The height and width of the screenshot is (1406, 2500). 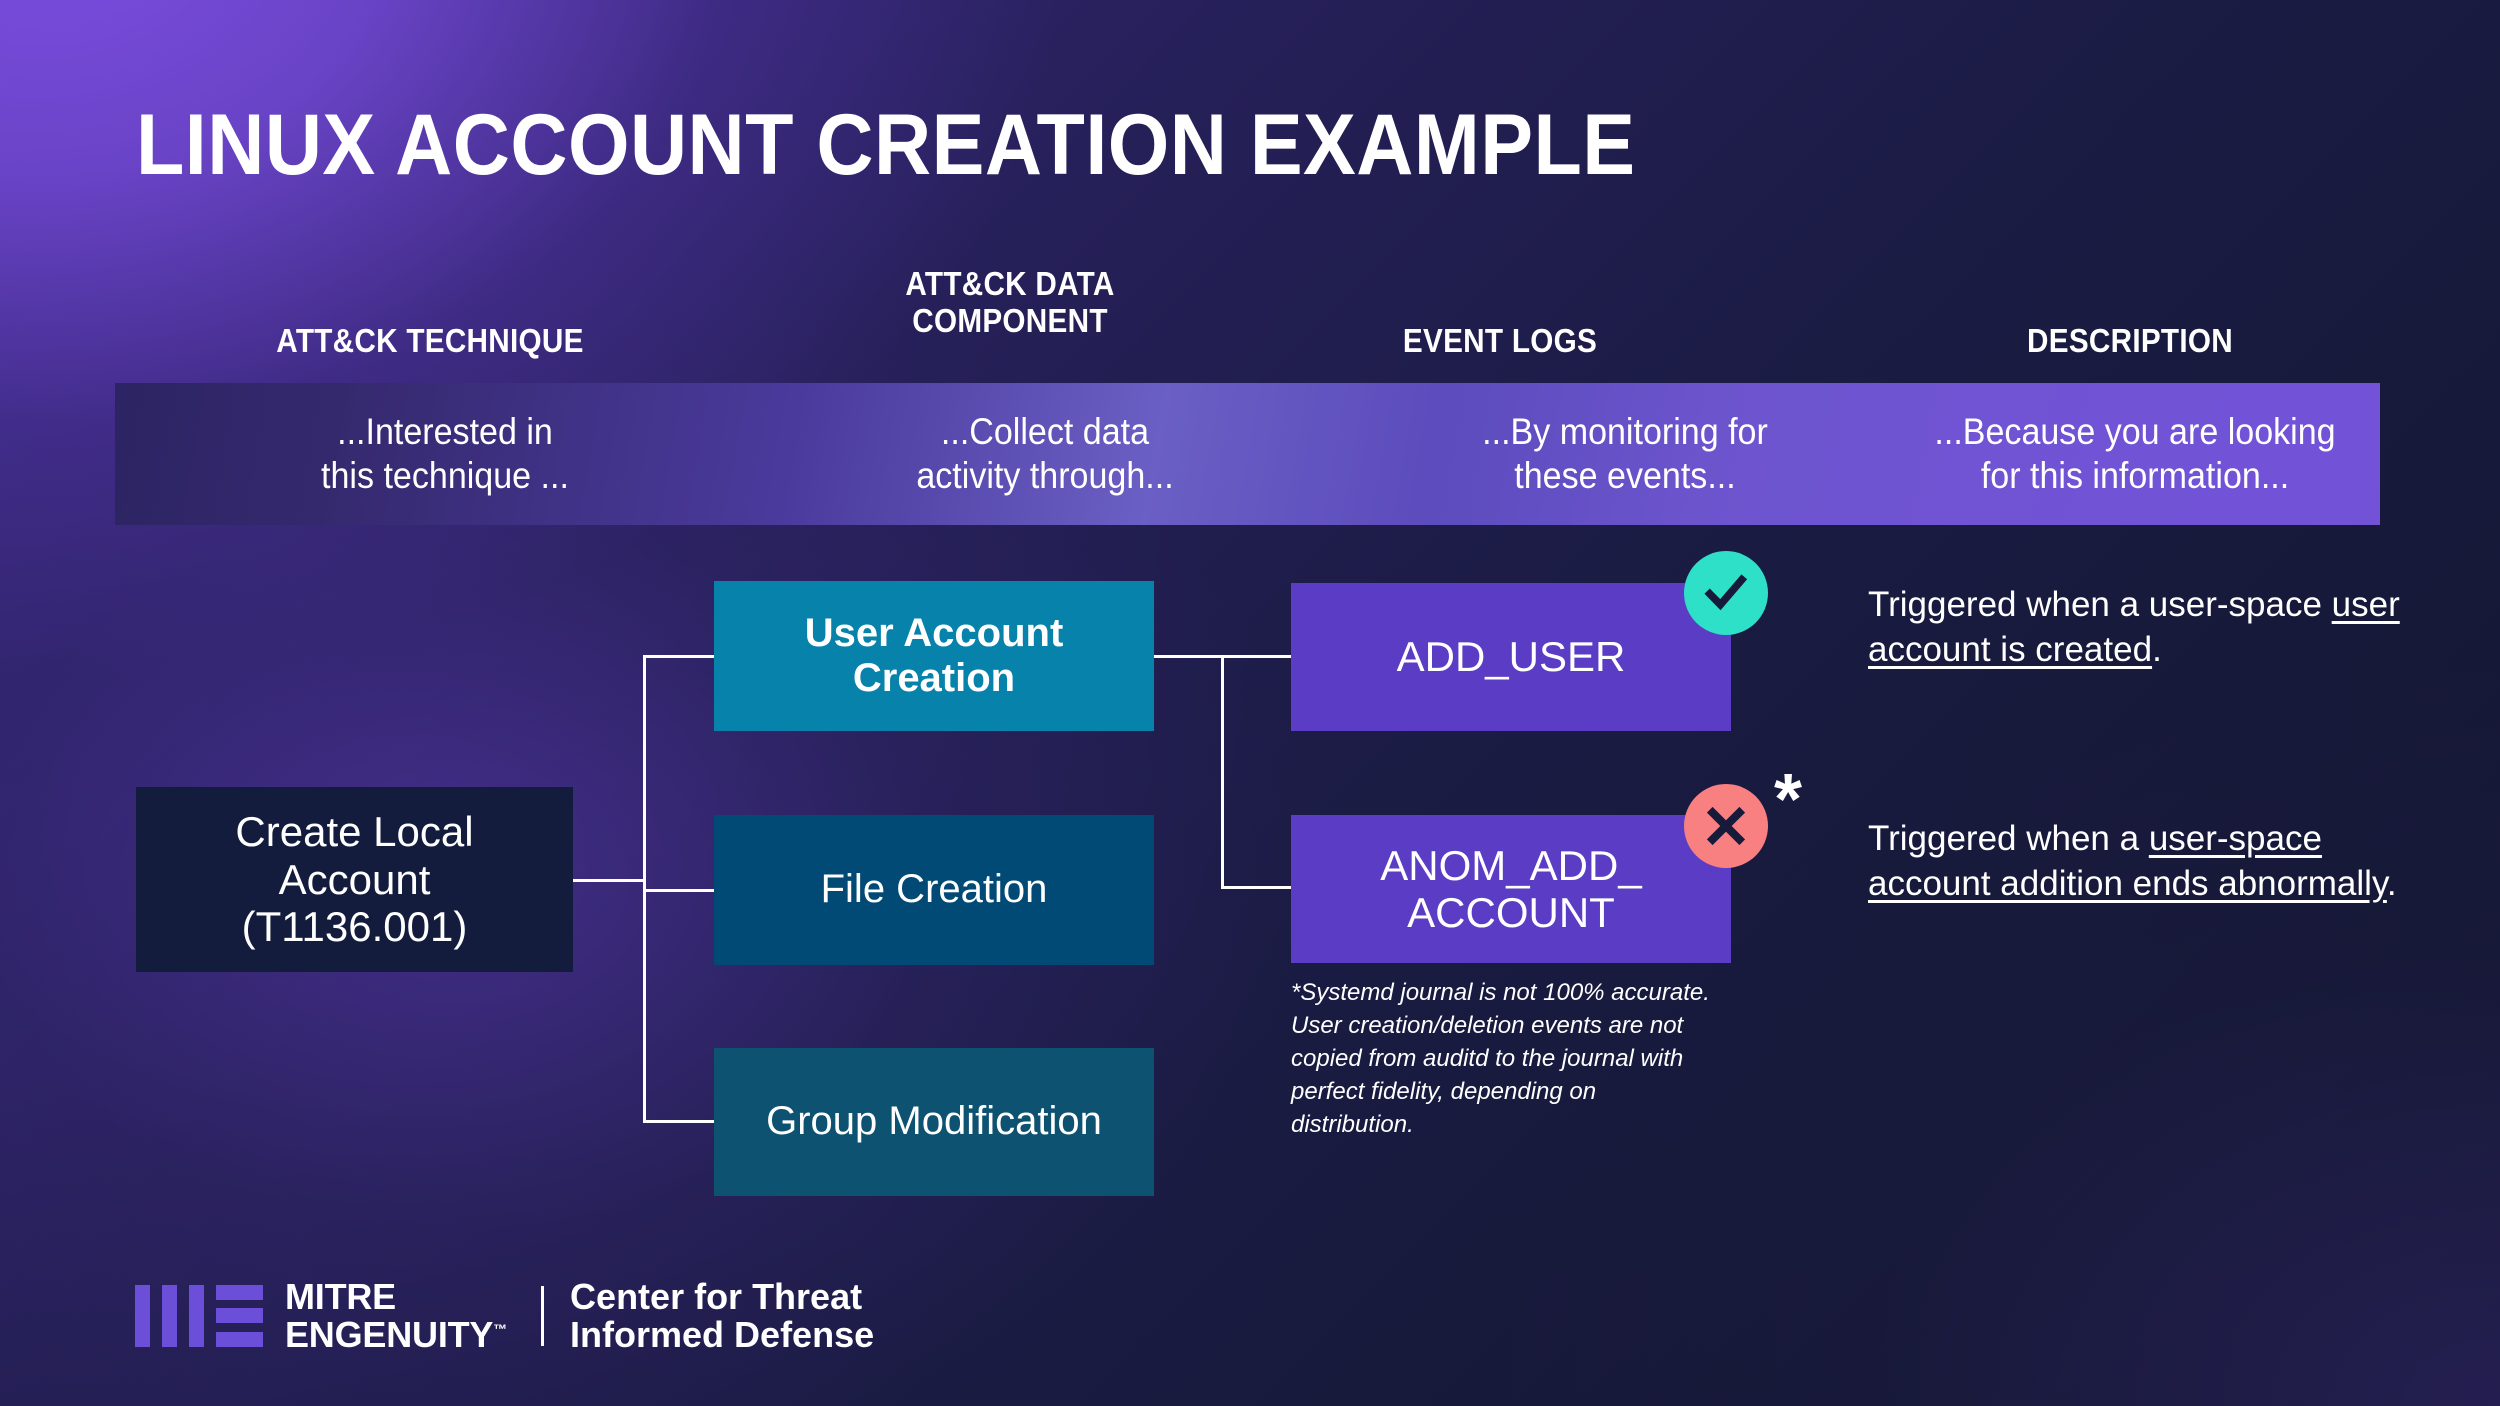 What do you see at coordinates (679, 890) in the screenshot?
I see `connector-branch-file` at bounding box center [679, 890].